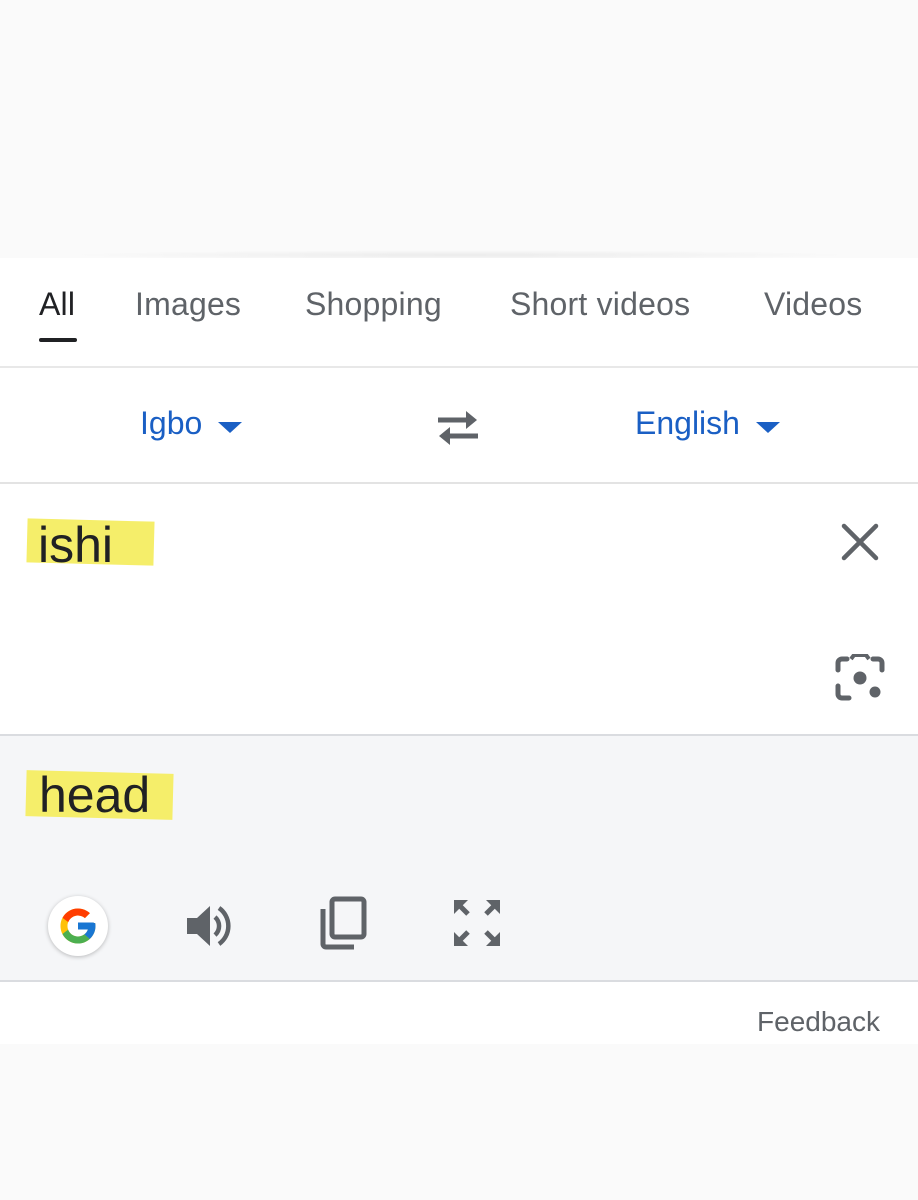 This screenshot has height=1200, width=918. I want to click on swap-languages-icon, so click(458, 428).